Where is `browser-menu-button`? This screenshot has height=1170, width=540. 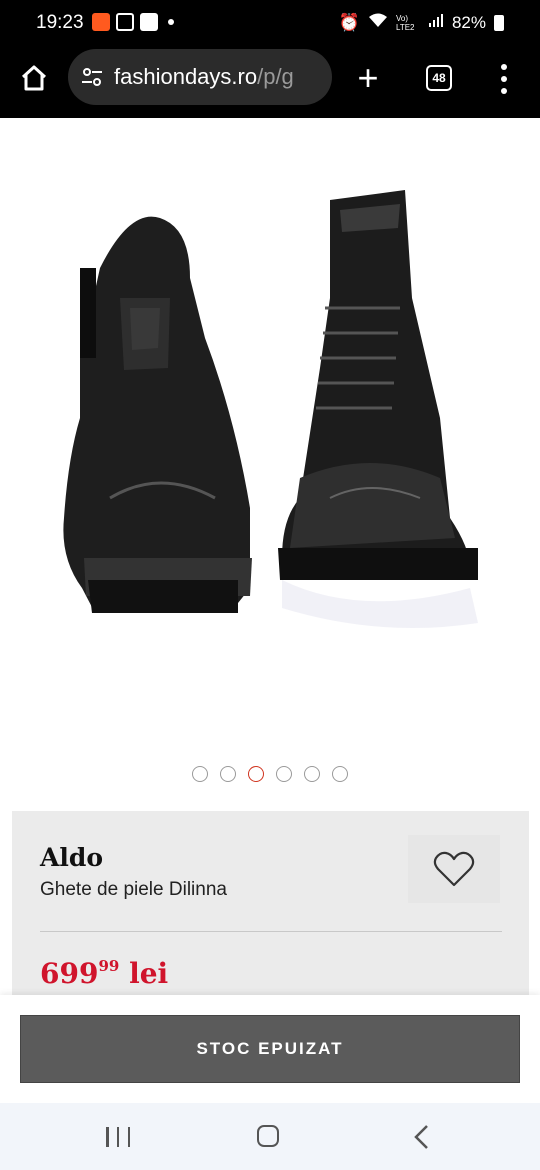
browser-menu-button is located at coordinates (504, 79).